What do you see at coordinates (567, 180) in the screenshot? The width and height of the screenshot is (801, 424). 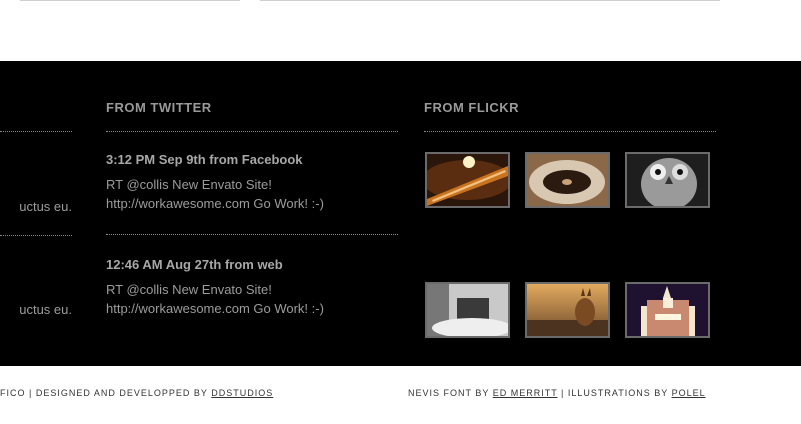 I see `vinyl-record-photo` at bounding box center [567, 180].